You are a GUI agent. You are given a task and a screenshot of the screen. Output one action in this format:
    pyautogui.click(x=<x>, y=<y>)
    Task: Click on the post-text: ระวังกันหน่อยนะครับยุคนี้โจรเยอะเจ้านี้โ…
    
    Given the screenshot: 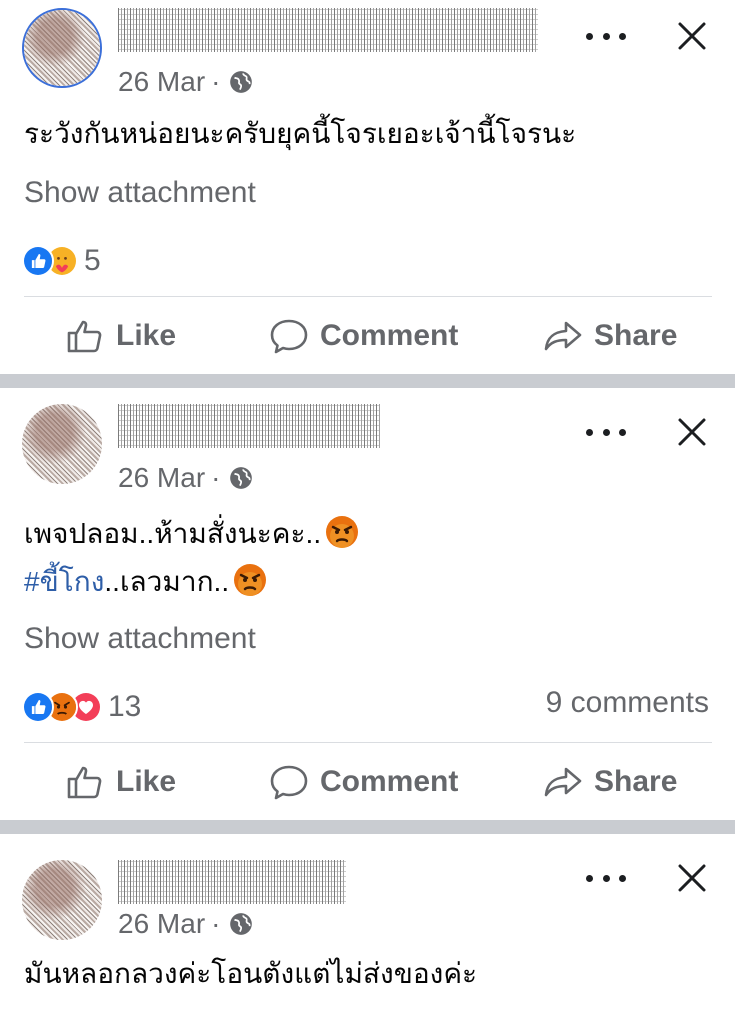 What is the action you would take?
    pyautogui.click(x=300, y=133)
    